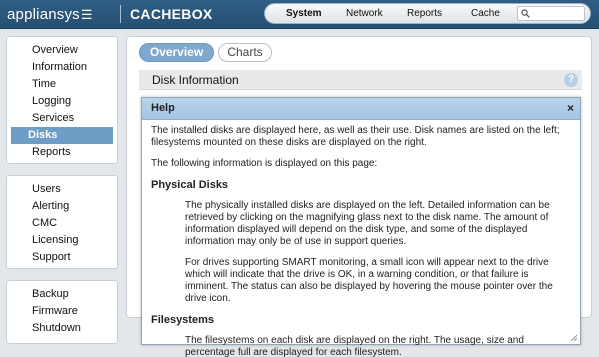 Image resolution: width=599 pixels, height=357 pixels. I want to click on section-title: Disk Information, so click(195, 80).